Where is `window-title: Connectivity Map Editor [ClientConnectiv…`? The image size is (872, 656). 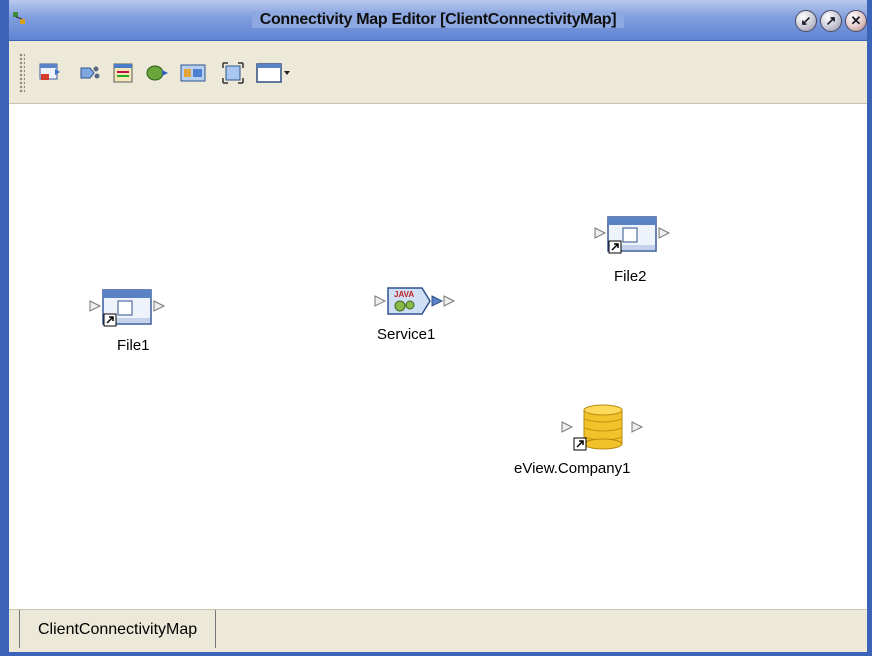
window-title: Connectivity Map Editor [ClientConnectiv… is located at coordinates (438, 20).